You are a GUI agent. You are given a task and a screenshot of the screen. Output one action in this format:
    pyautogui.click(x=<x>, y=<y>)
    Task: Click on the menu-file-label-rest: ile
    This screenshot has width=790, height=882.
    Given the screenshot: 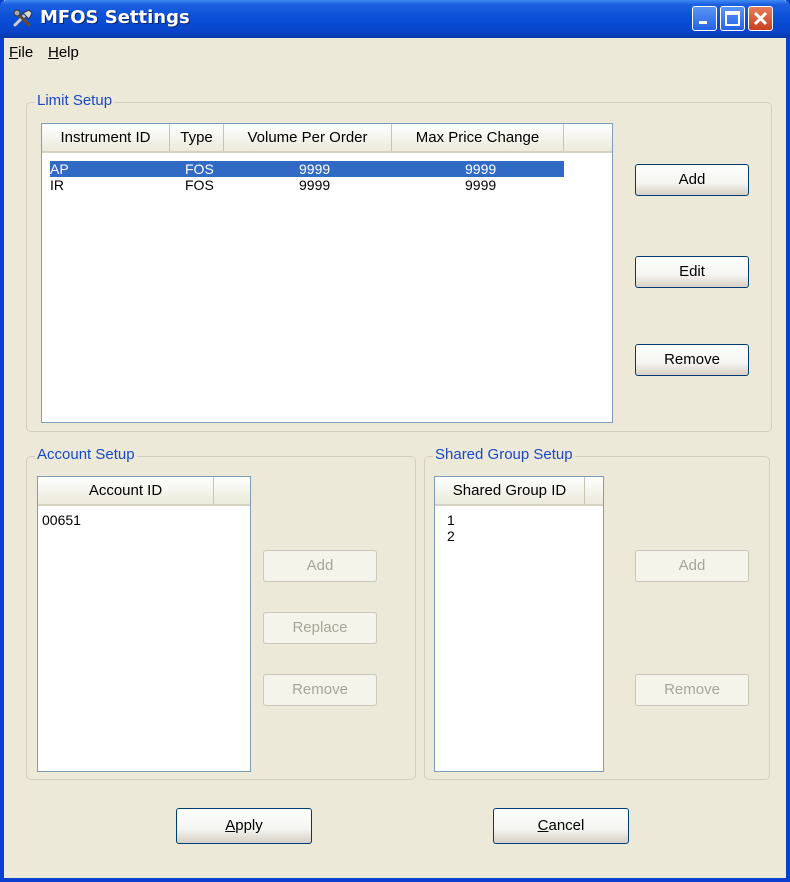 What is the action you would take?
    pyautogui.click(x=26, y=52)
    